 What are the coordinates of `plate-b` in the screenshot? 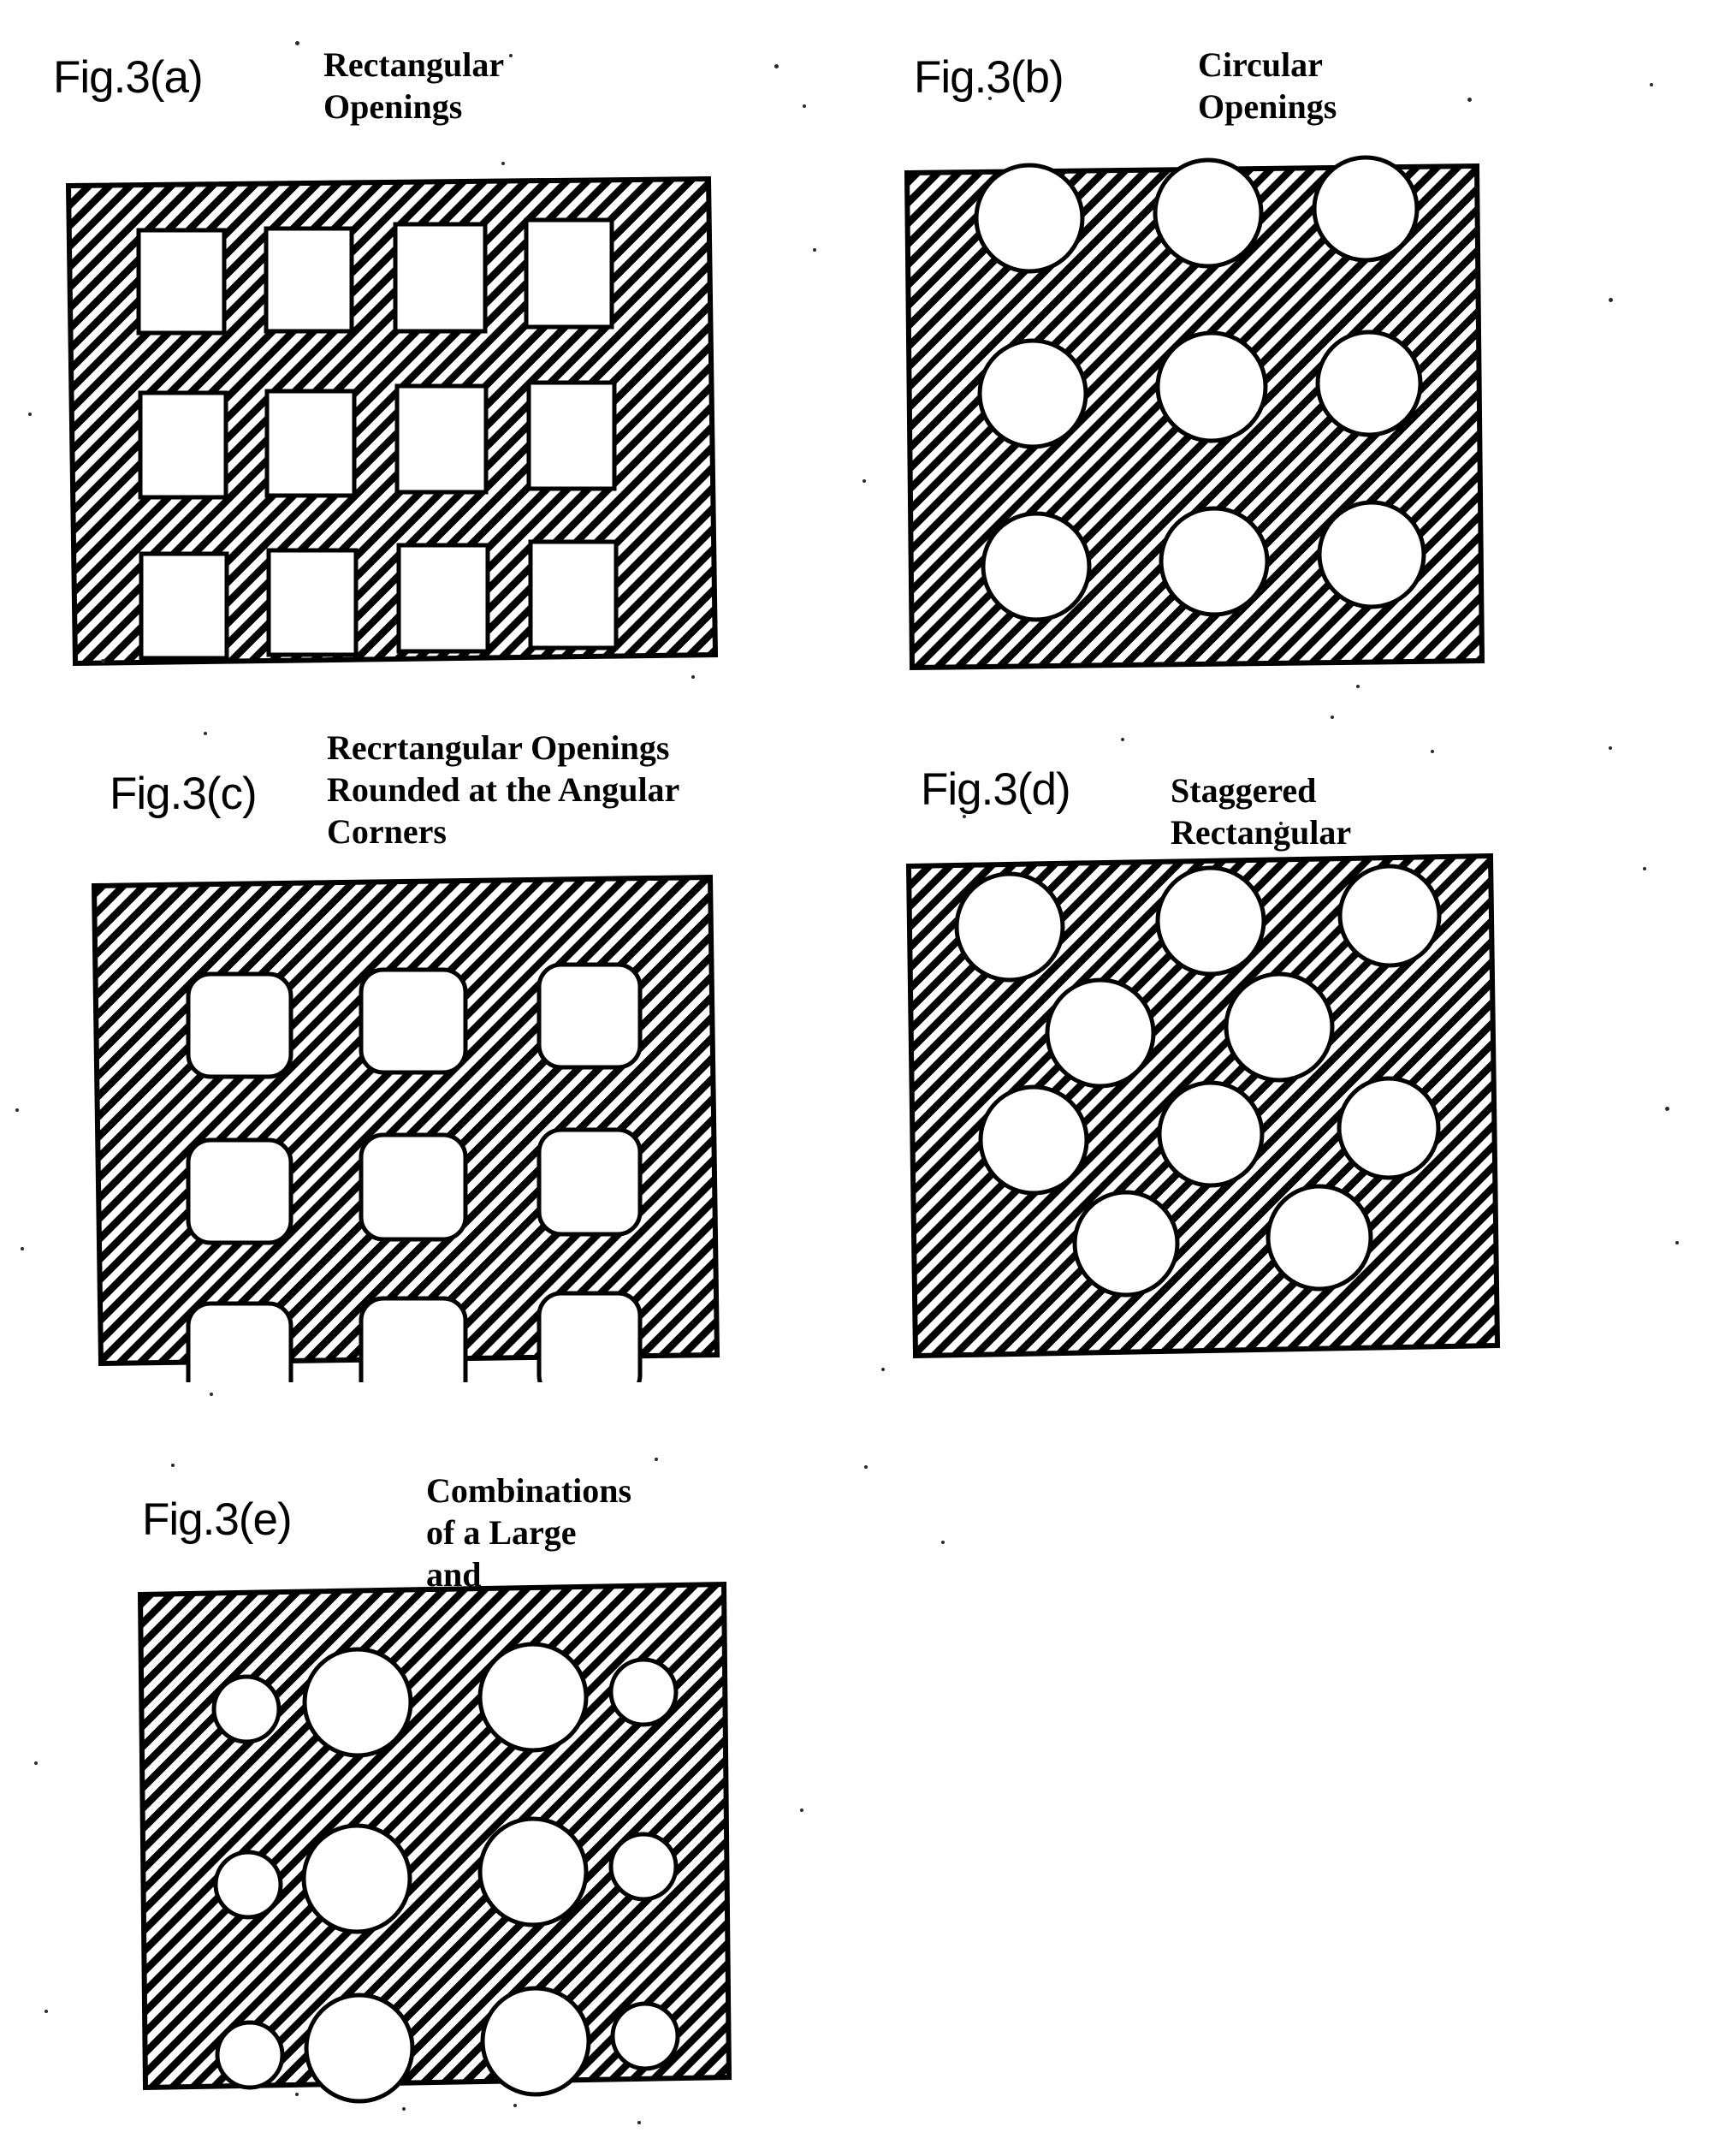 It's located at (1194, 413).